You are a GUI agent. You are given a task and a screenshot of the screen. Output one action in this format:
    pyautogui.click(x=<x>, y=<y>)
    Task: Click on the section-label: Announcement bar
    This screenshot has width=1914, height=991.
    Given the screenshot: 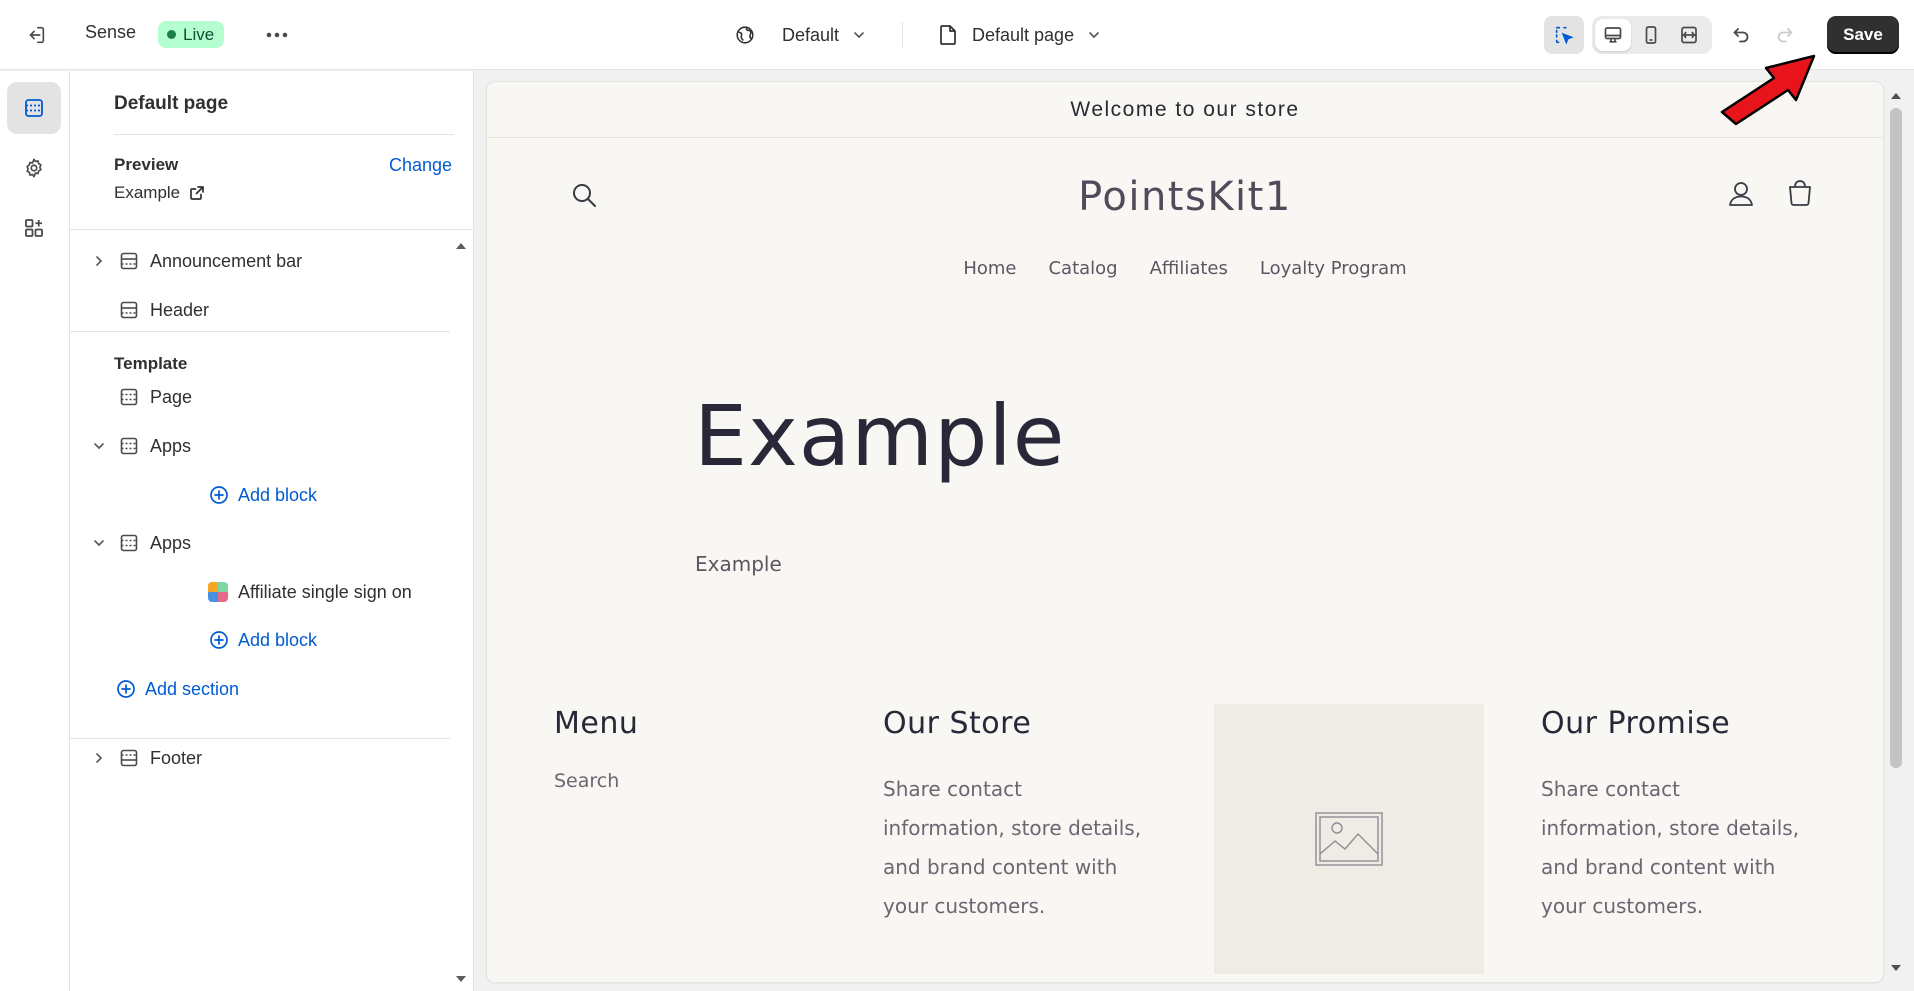 What is the action you would take?
    pyautogui.click(x=226, y=260)
    